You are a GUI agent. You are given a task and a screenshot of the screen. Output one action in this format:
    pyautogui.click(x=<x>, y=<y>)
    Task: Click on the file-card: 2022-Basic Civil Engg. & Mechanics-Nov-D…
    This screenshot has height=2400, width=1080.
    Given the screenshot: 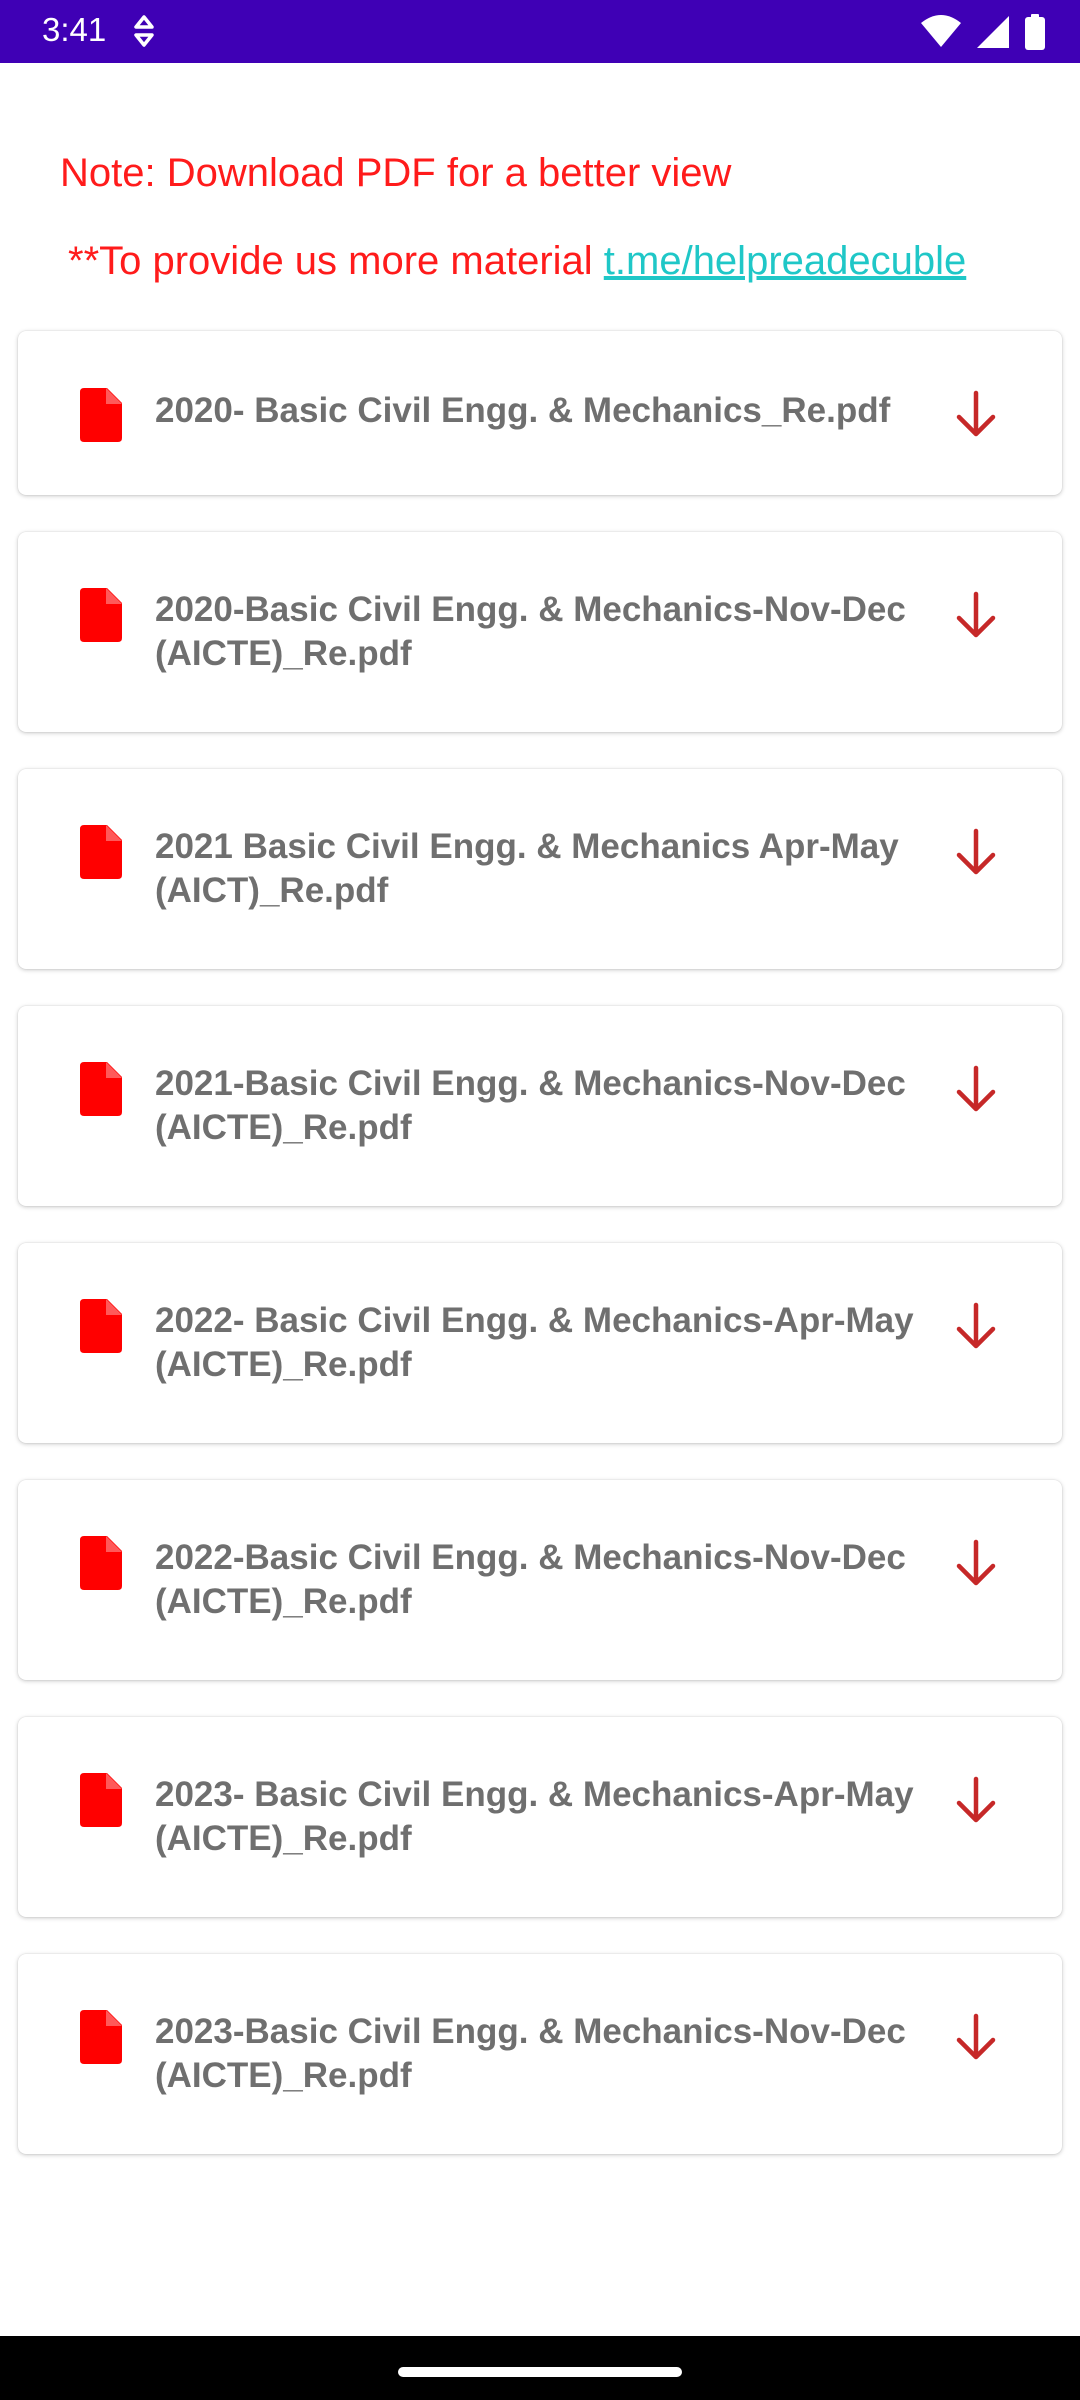 What is the action you would take?
    pyautogui.click(x=540, y=1580)
    